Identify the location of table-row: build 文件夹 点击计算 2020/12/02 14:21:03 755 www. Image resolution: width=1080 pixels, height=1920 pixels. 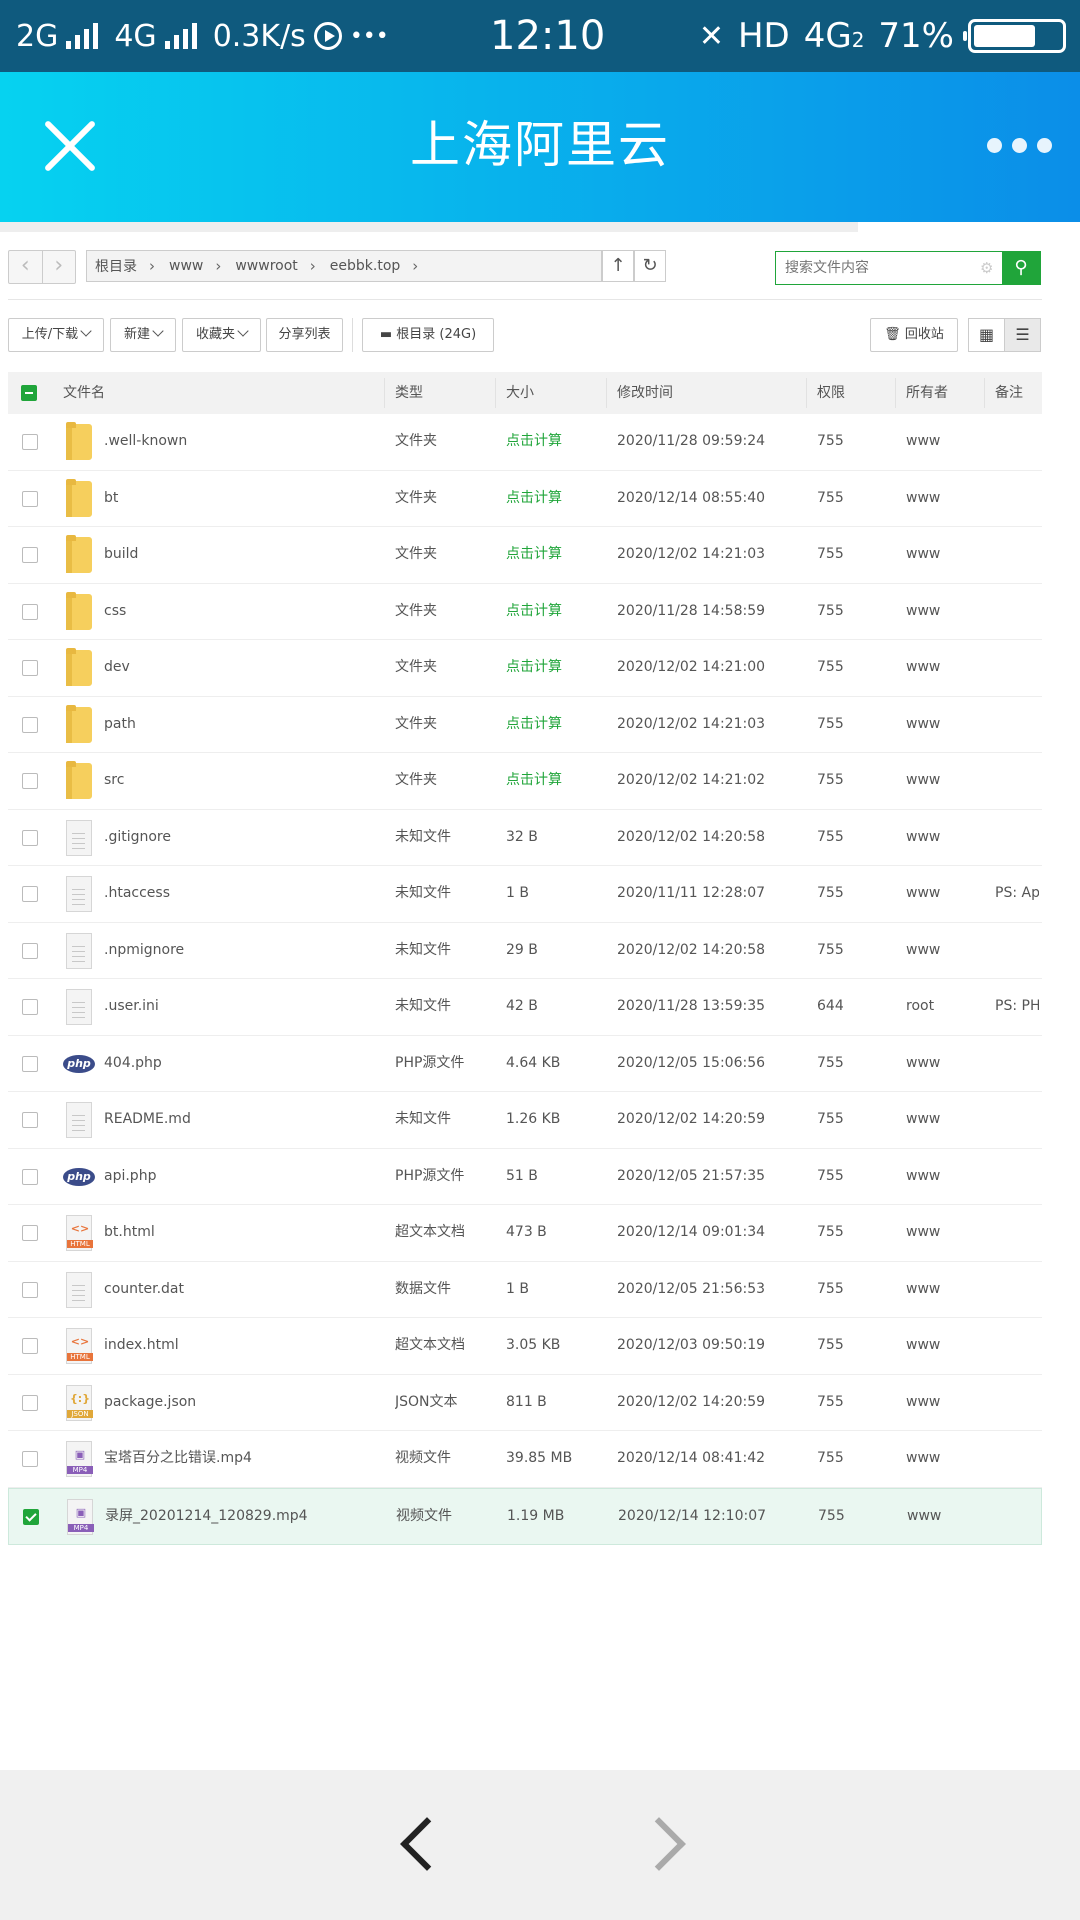
(525, 555).